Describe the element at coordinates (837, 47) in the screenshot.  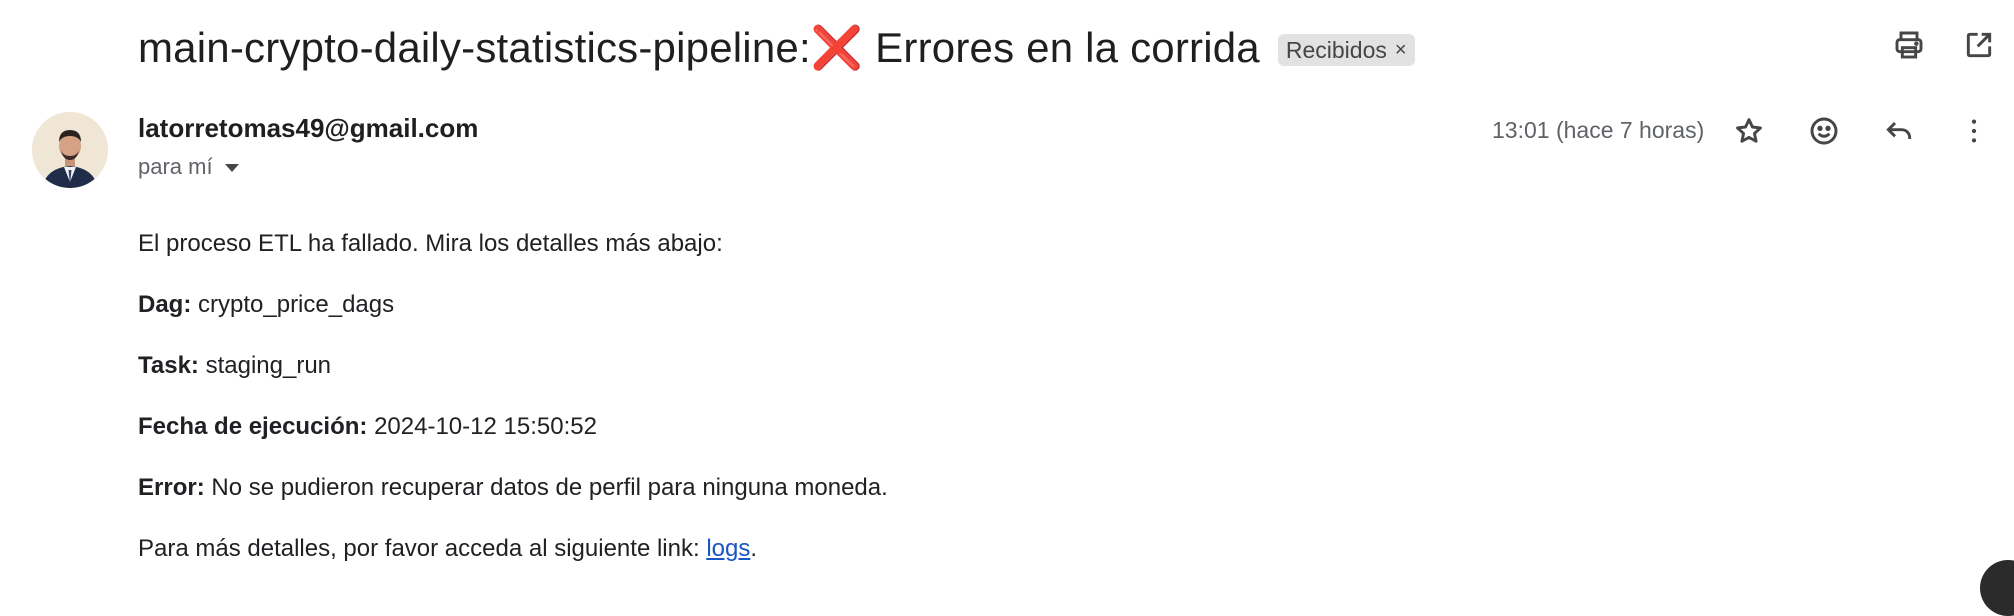
I see `cross-mark-emoji: ❌` at that location.